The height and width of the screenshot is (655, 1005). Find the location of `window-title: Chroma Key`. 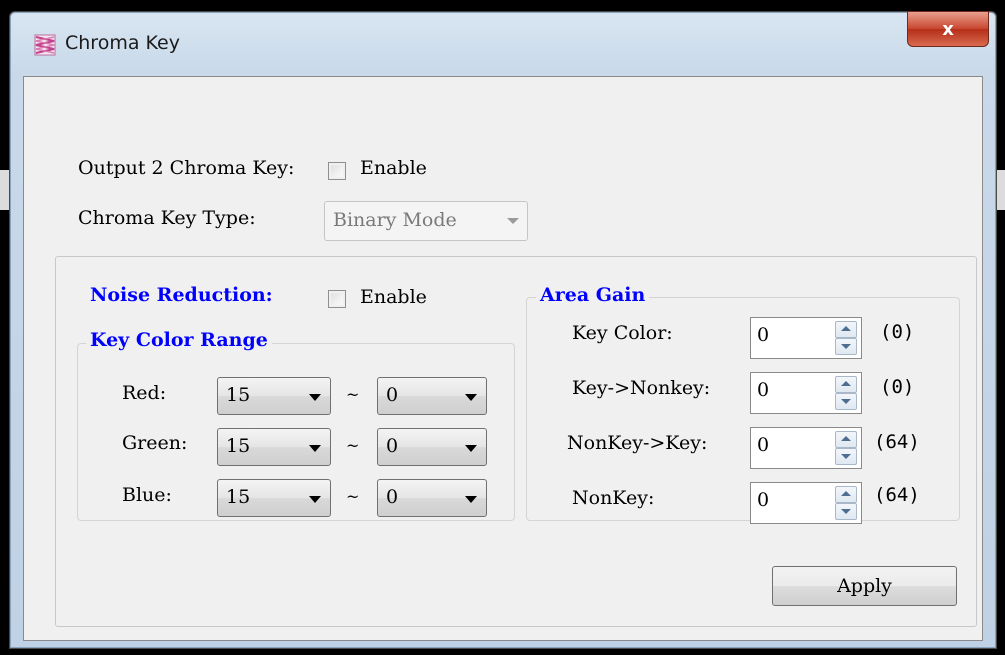

window-title: Chroma Key is located at coordinates (122, 43).